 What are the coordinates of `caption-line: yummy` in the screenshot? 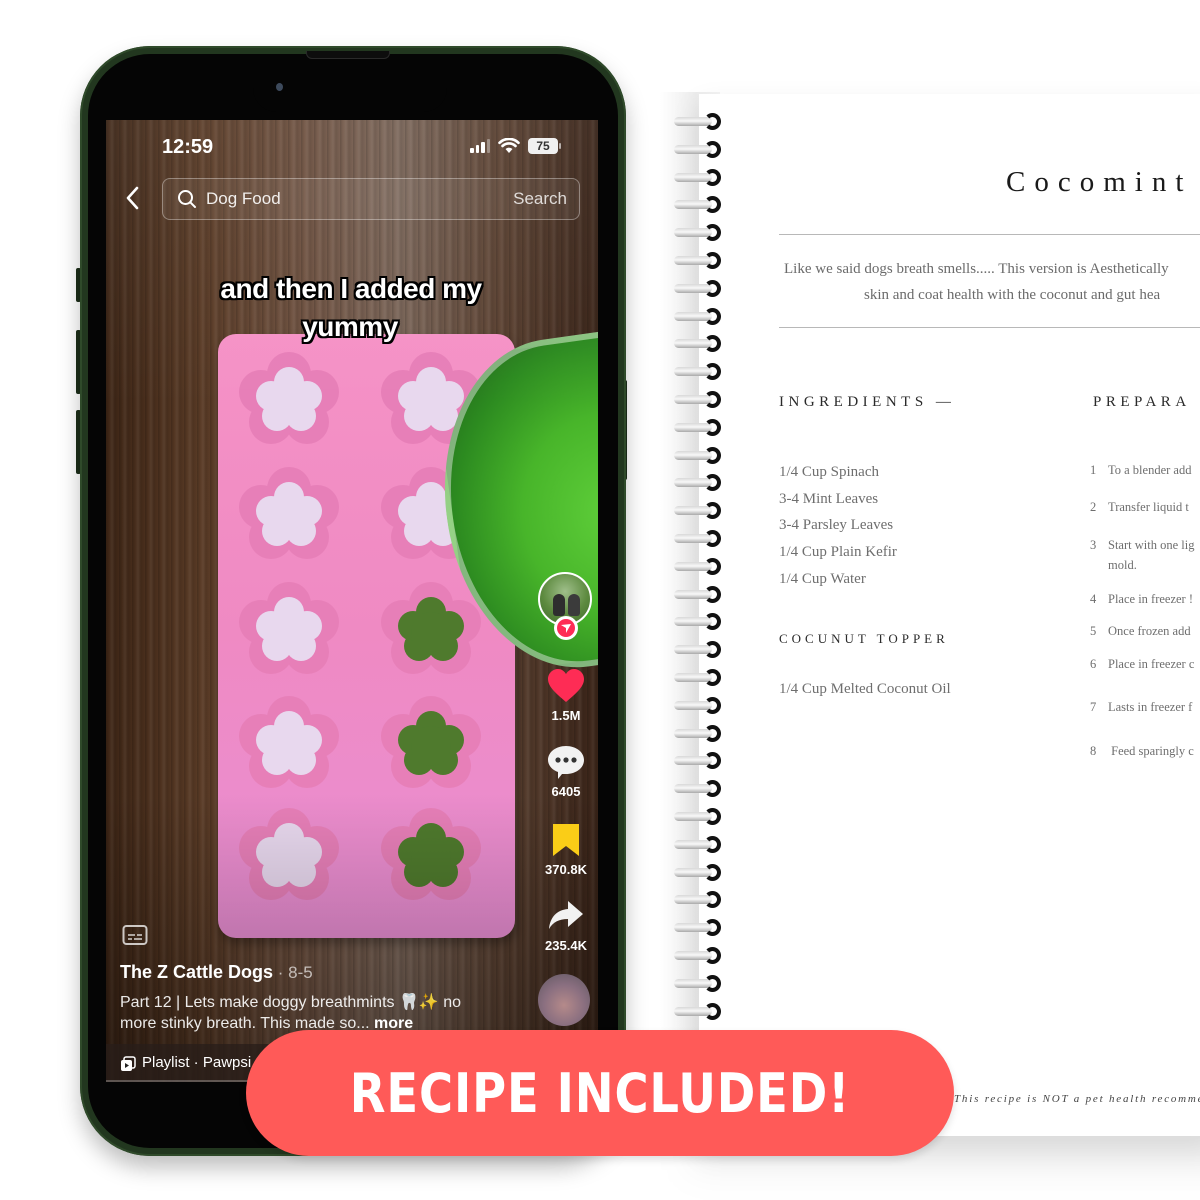 It's located at (350, 326).